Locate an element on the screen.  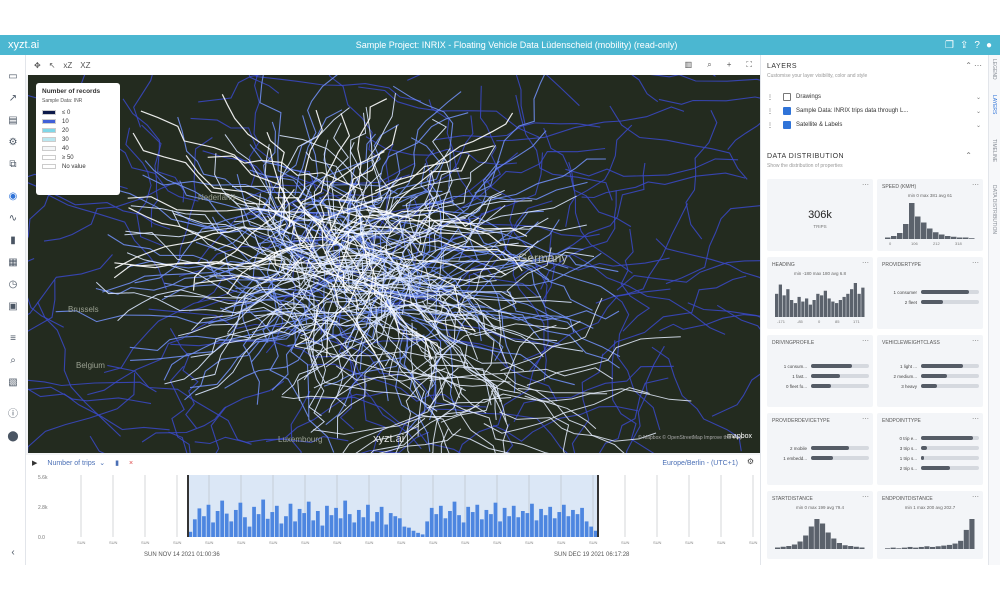
info-icon: ⓘ is located at coordinates (13, 415).